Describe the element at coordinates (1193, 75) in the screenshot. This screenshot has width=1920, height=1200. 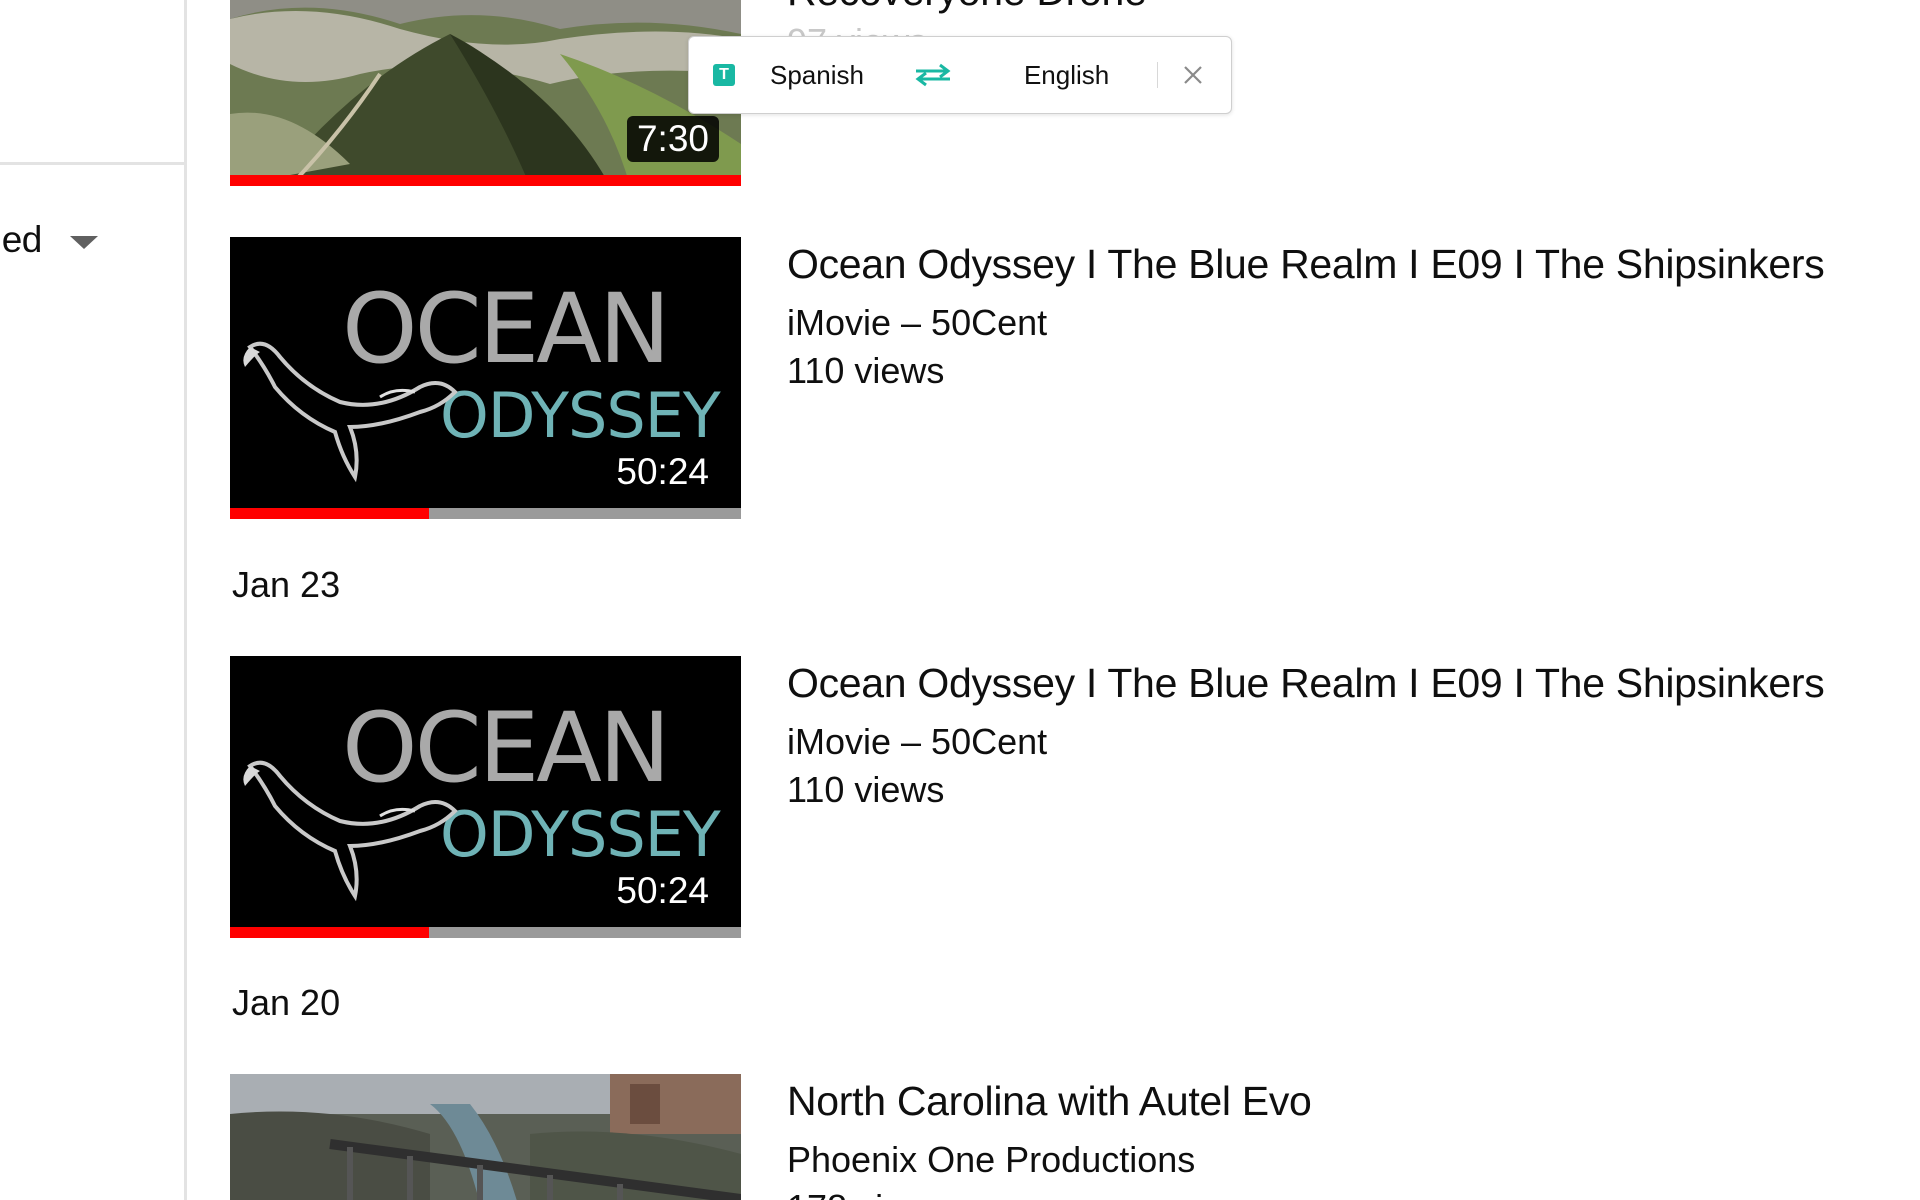
I see `close-icon` at that location.